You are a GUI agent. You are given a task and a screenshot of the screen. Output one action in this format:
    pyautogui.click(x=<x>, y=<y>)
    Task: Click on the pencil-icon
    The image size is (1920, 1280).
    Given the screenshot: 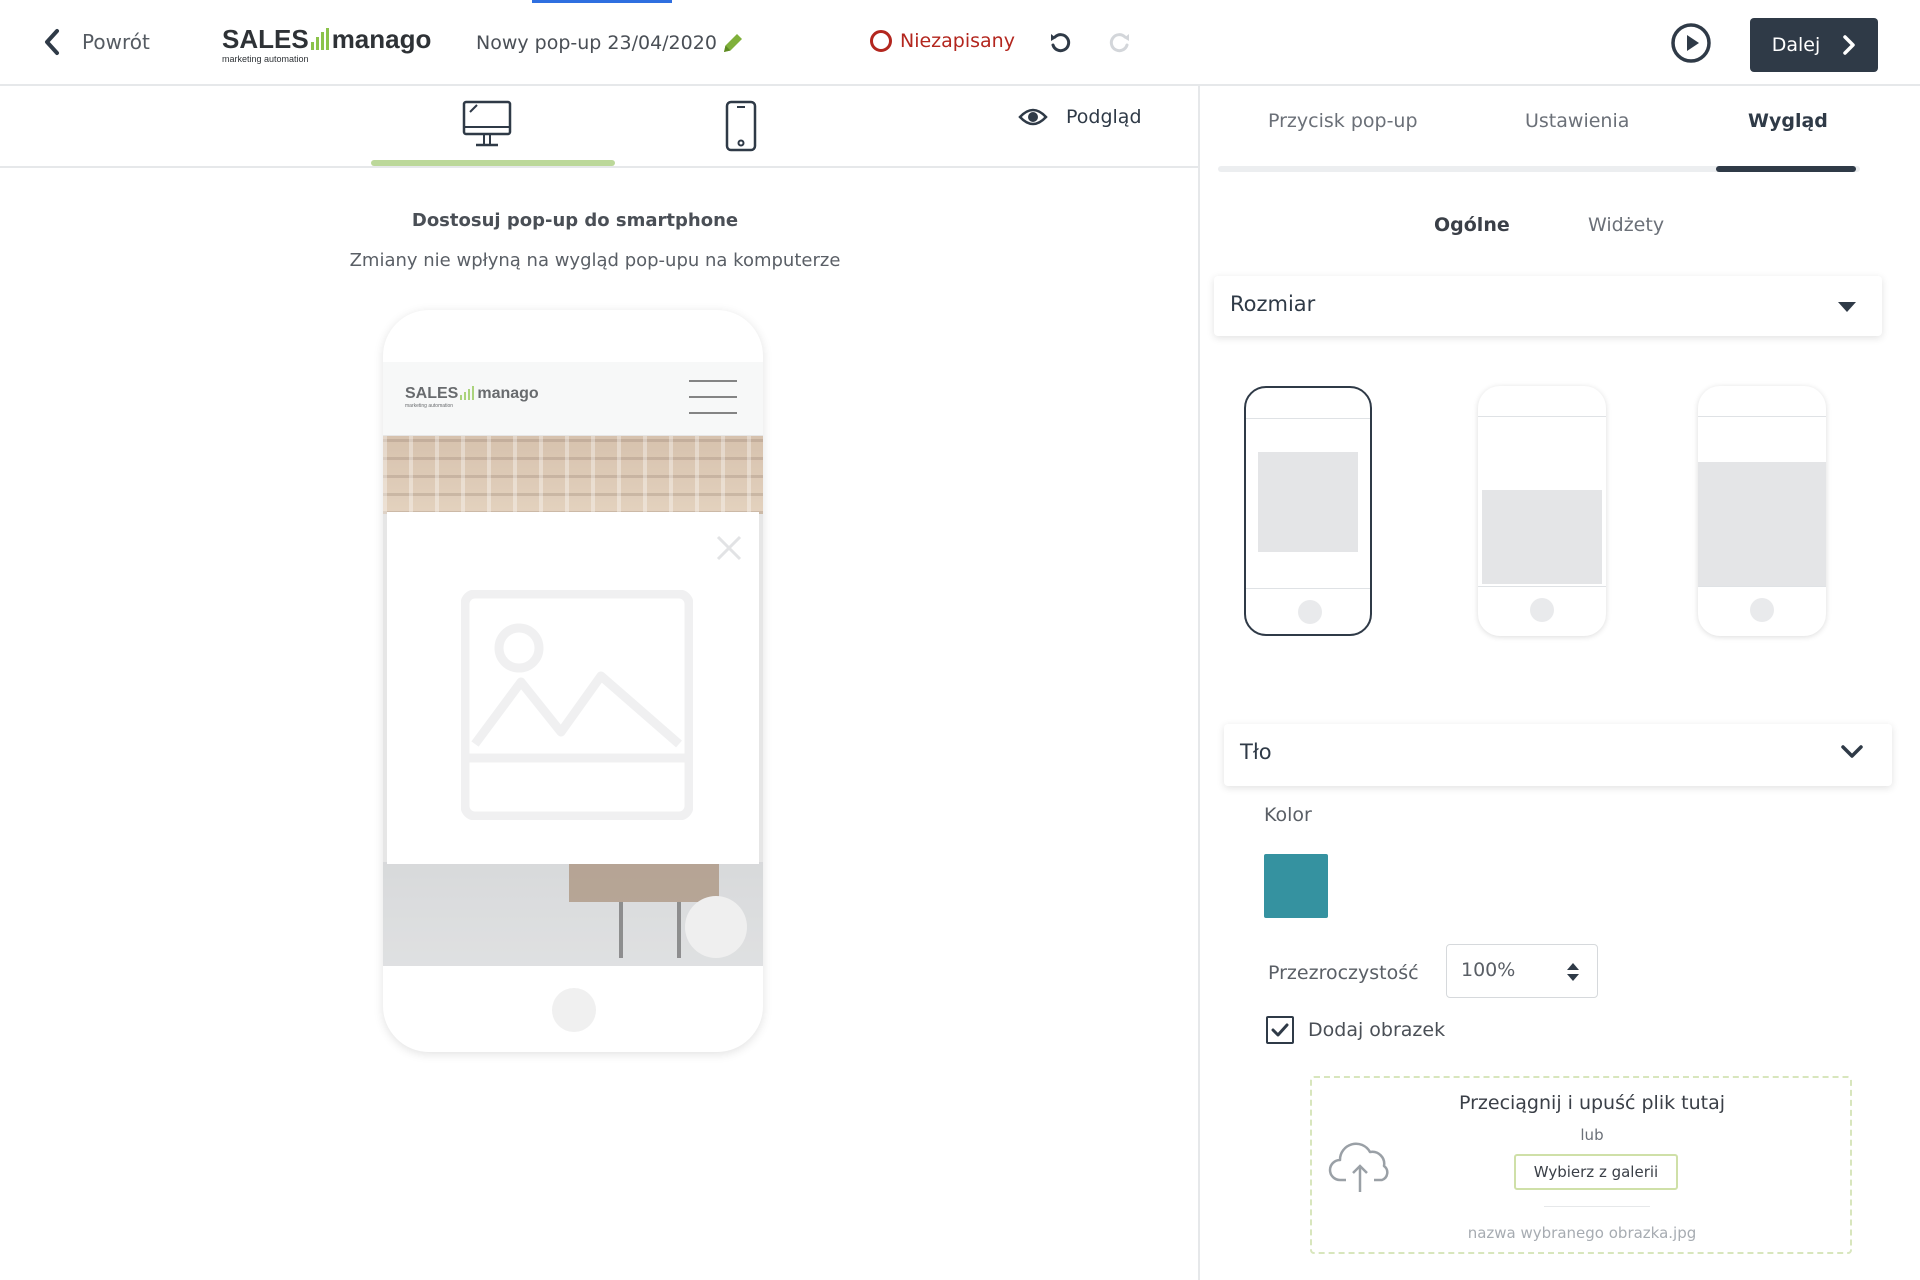 What is the action you would take?
    pyautogui.click(x=733, y=43)
    